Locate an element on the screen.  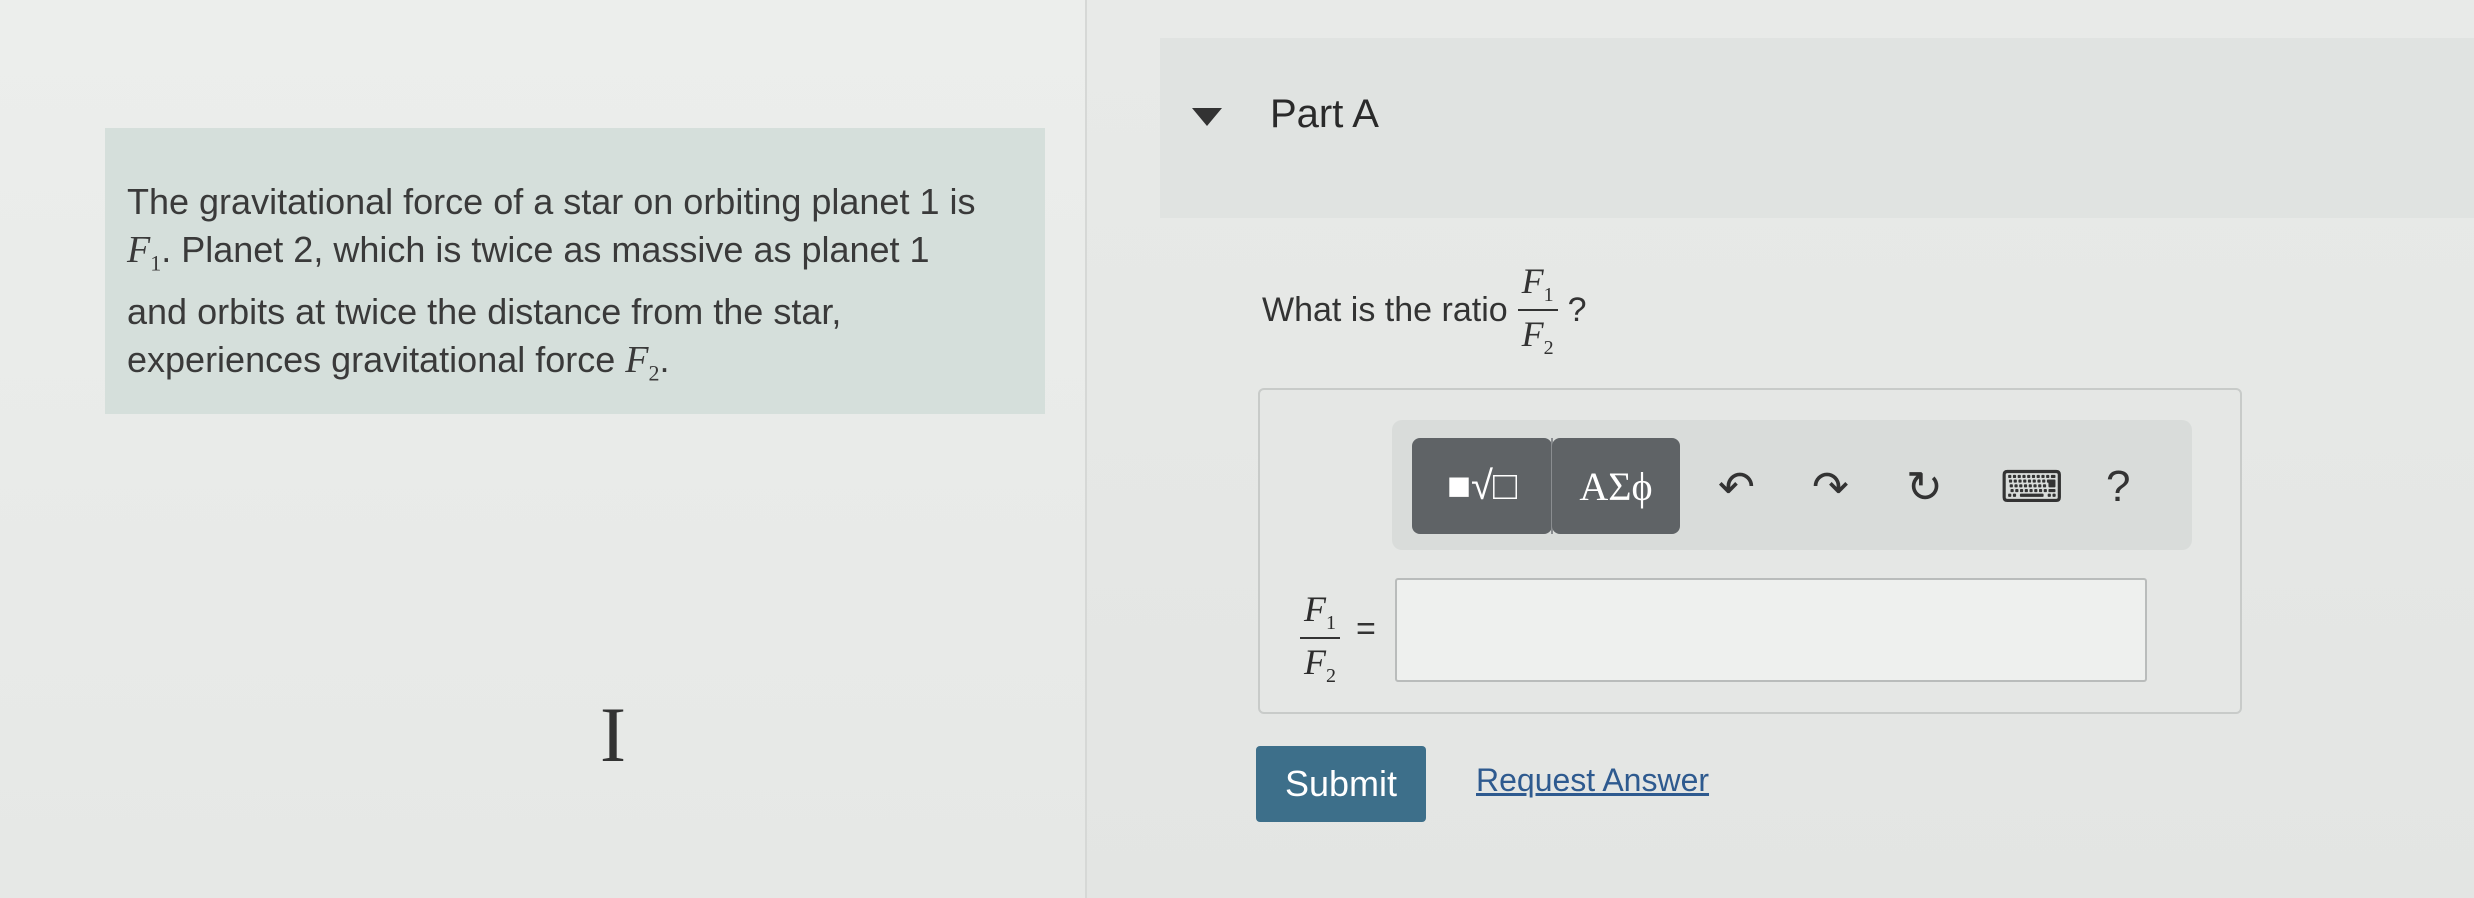
redo-icon: ↷ is located at coordinates (1830, 487).